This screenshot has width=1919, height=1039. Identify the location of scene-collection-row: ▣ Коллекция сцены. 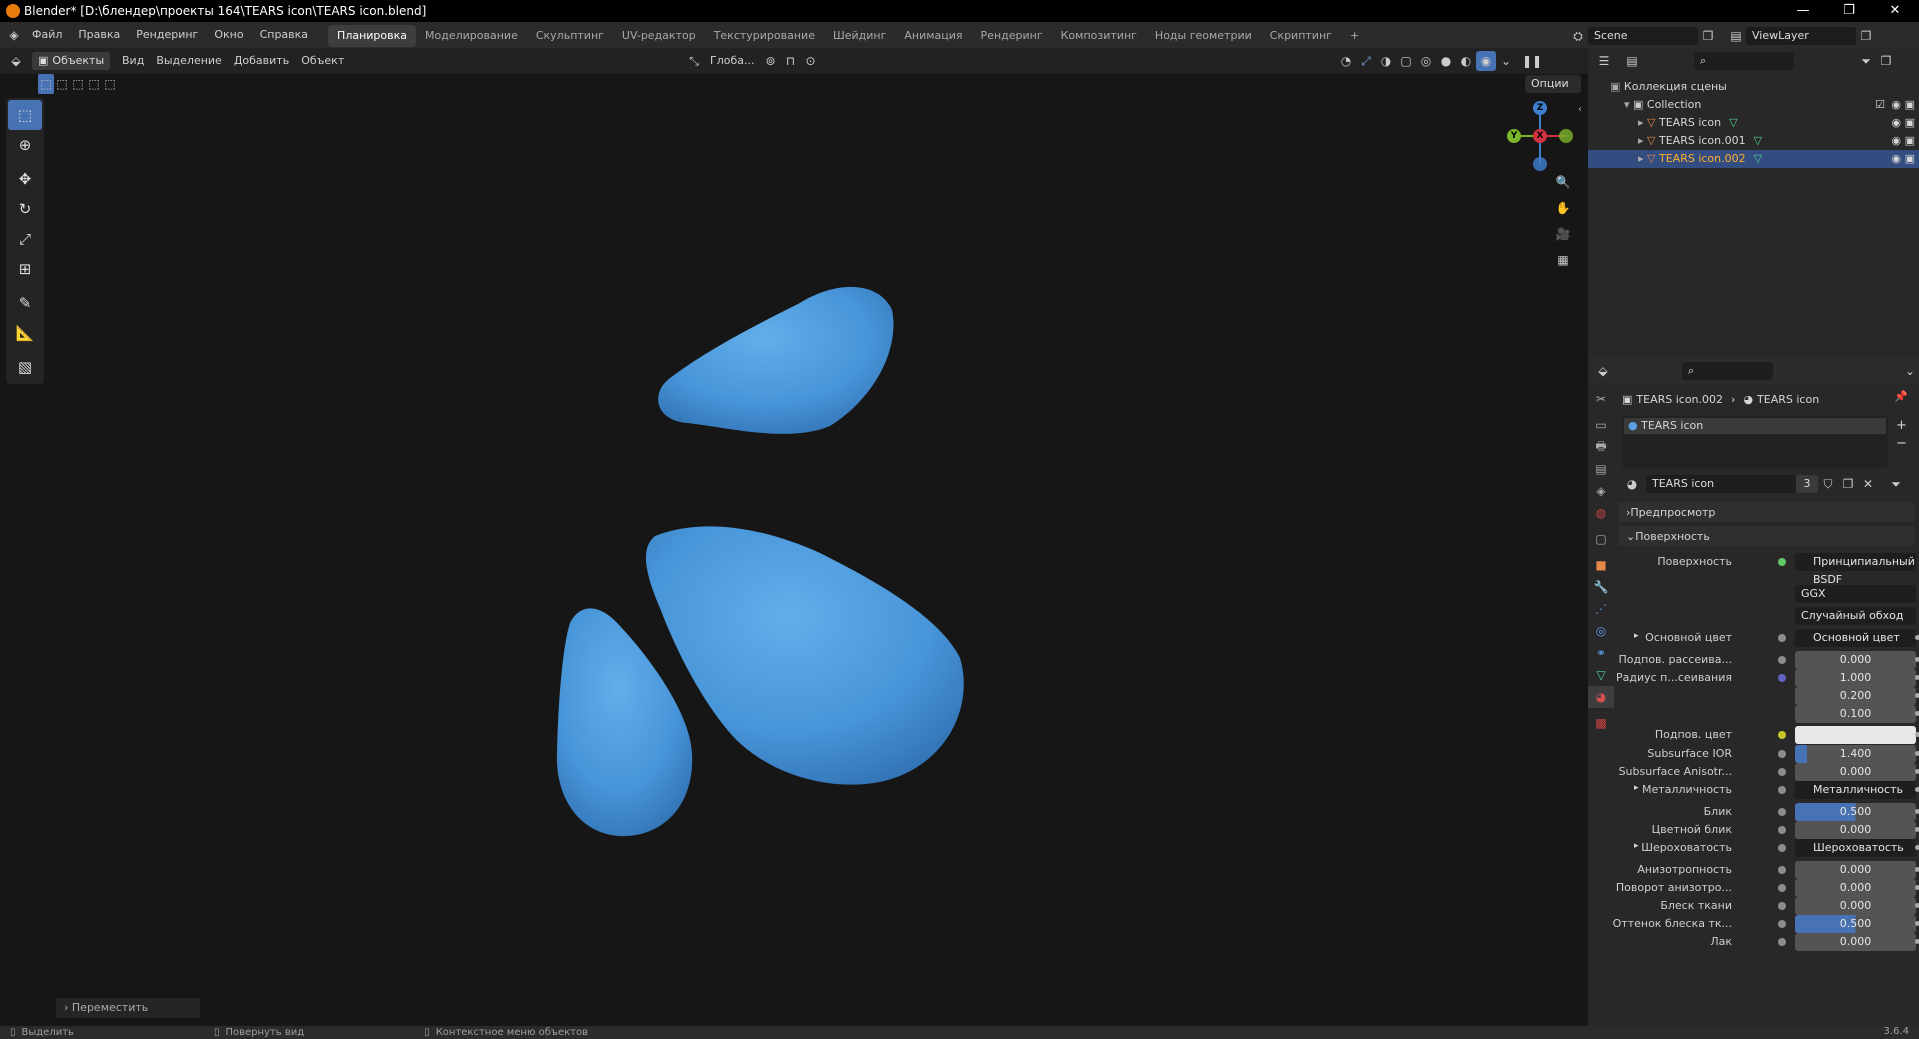
(1753, 87).